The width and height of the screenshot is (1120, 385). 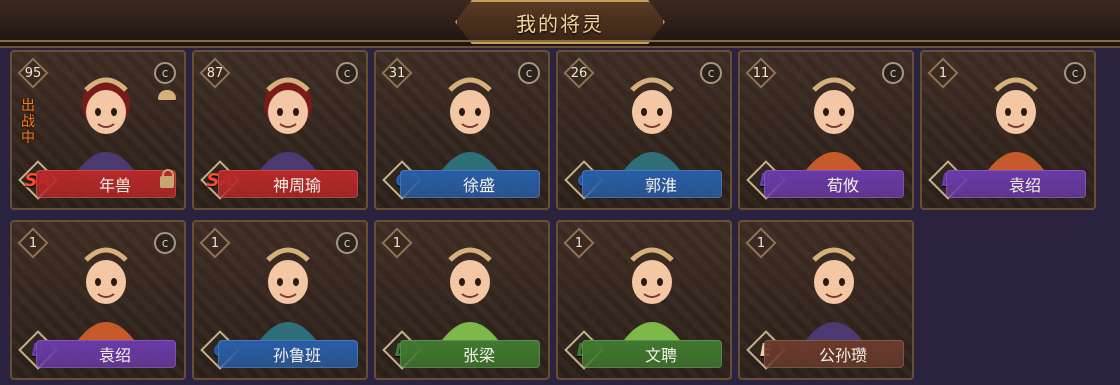 I want to click on level-text: 11, so click(x=761, y=73).